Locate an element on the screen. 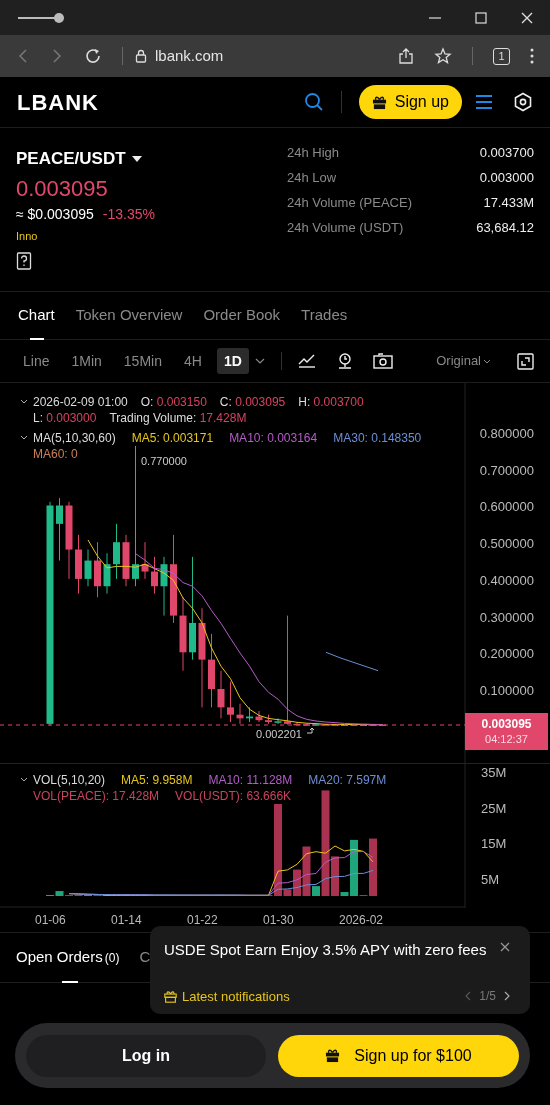  price-marker: 0.002201 is located at coordinates (279, 734).